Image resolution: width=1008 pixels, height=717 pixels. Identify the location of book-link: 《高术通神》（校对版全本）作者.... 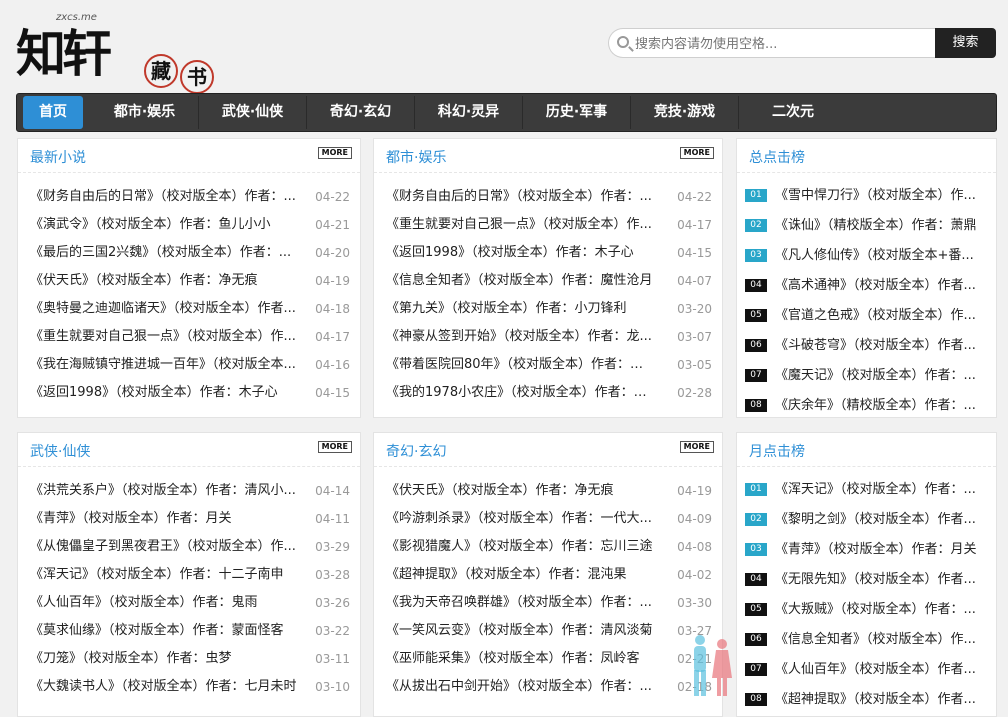
(889, 286).